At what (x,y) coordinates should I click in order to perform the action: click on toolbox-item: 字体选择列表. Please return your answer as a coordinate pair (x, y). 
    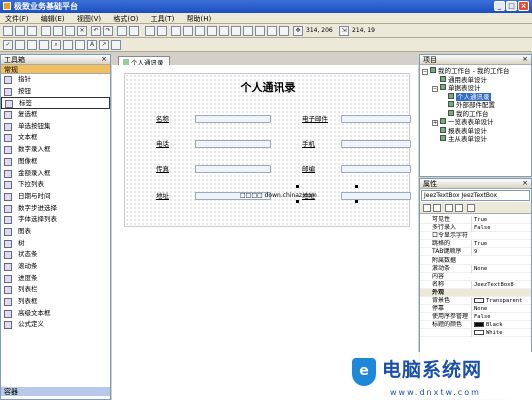
    Looking at the image, I should click on (55, 220).